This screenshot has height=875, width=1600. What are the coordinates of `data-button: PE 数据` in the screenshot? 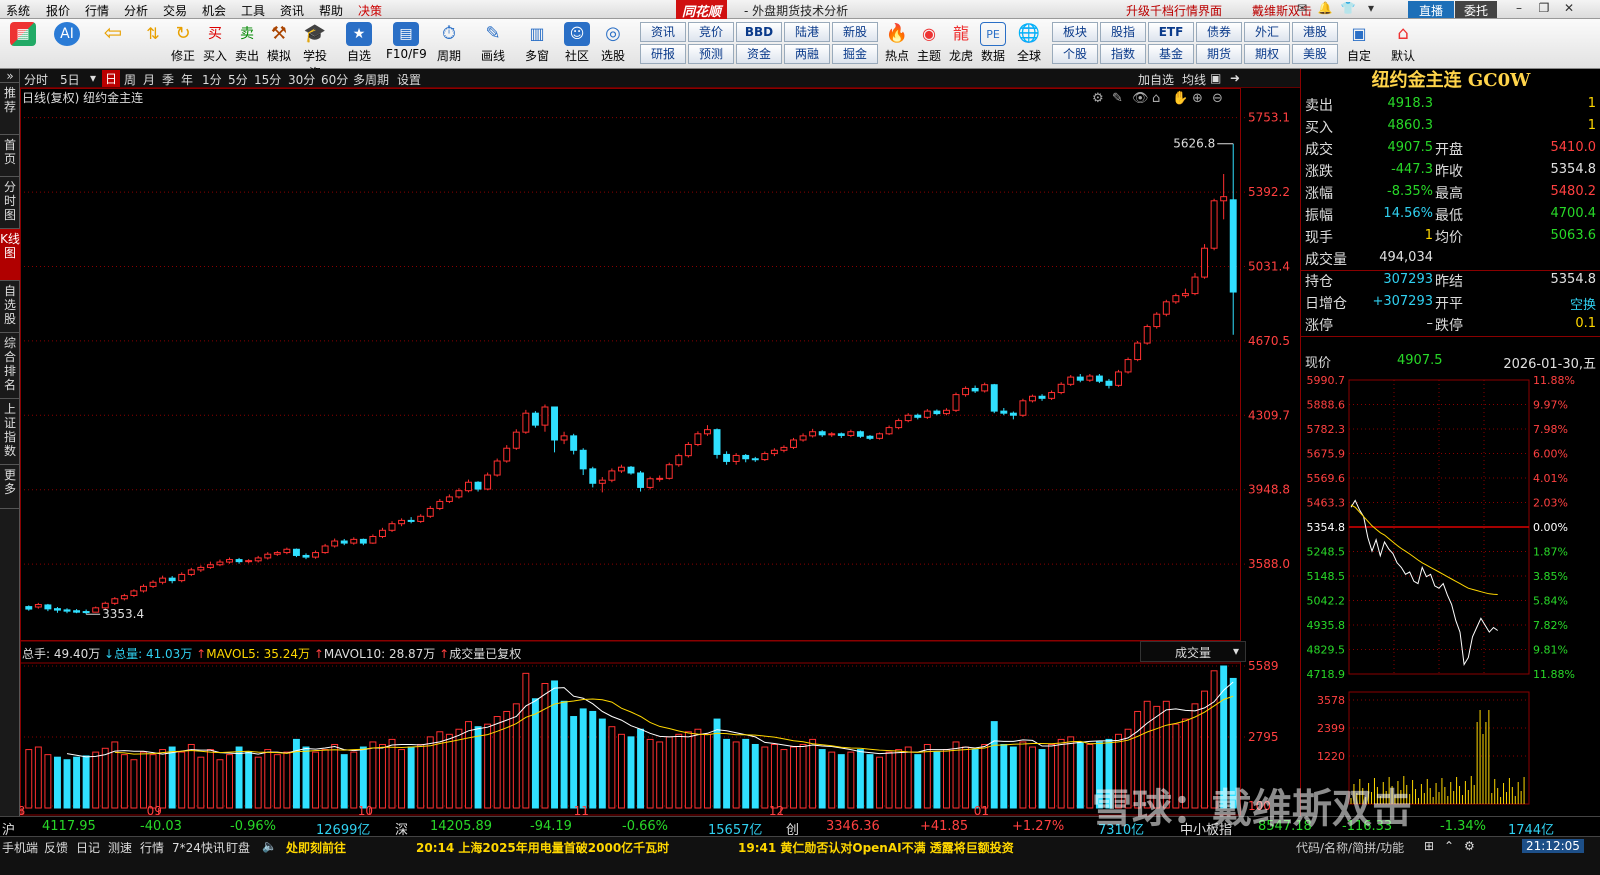 It's located at (993, 45).